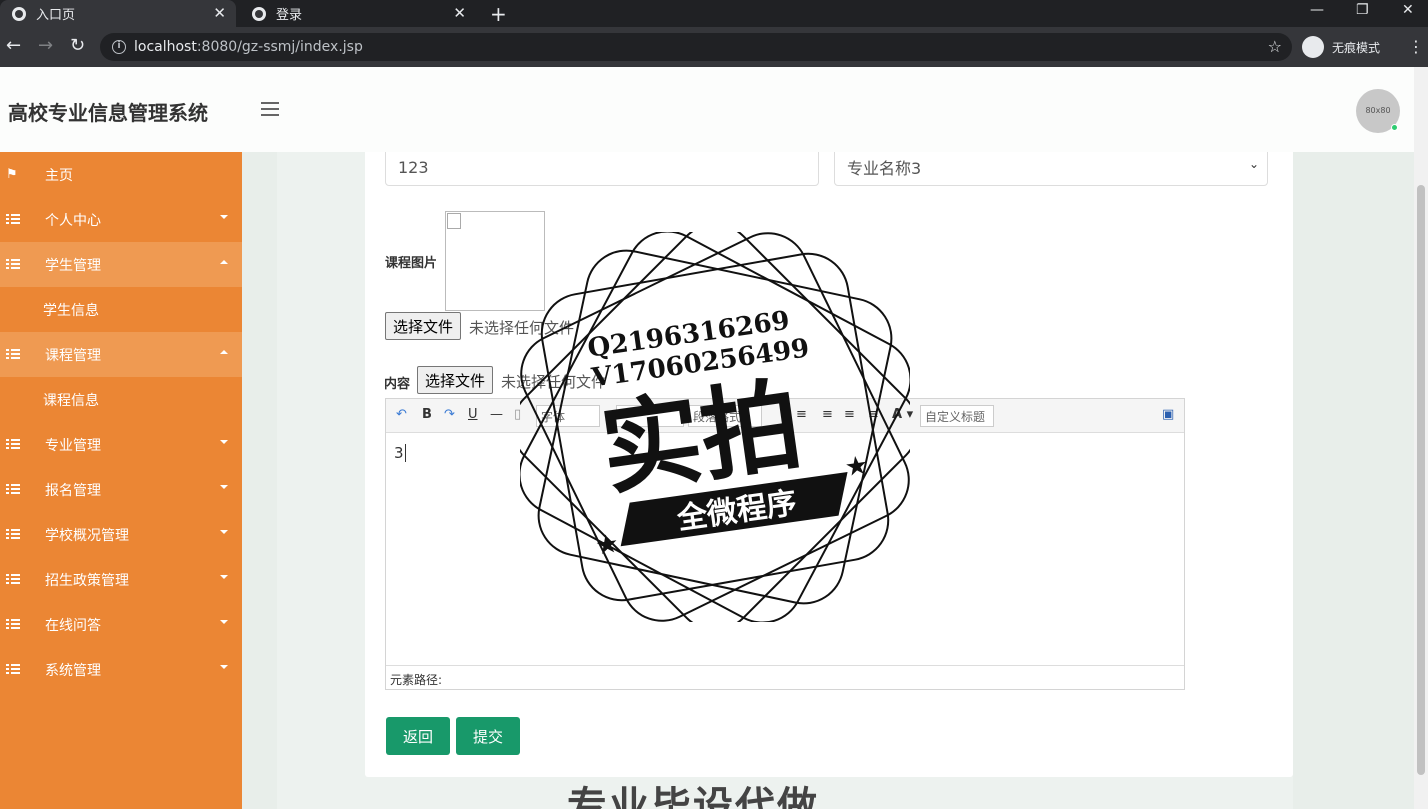 The height and width of the screenshot is (809, 1428). I want to click on incognito-icon, so click(1313, 47).